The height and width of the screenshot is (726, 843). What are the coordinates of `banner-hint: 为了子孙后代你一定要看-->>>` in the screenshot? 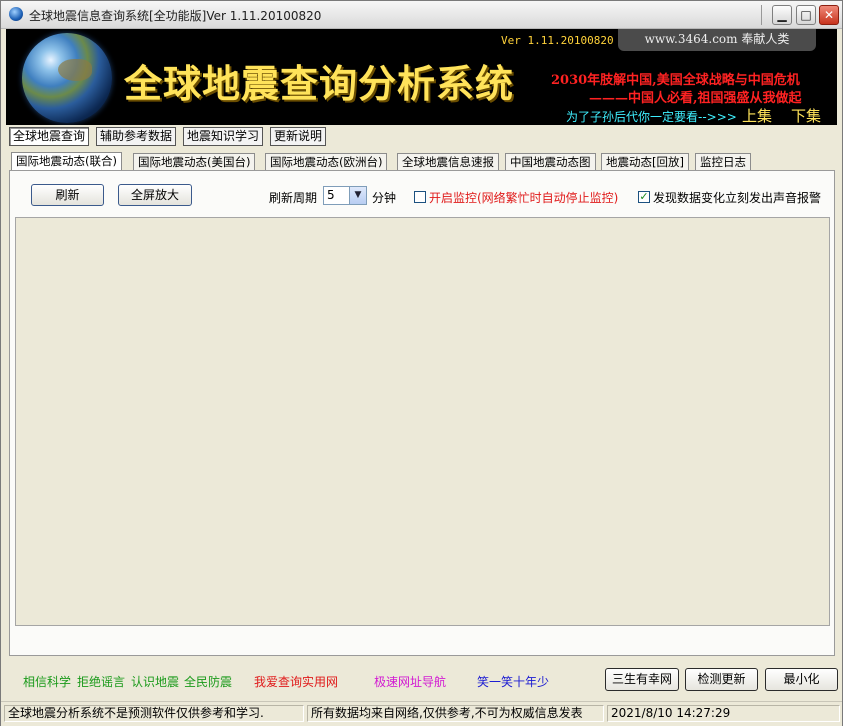 It's located at (651, 117).